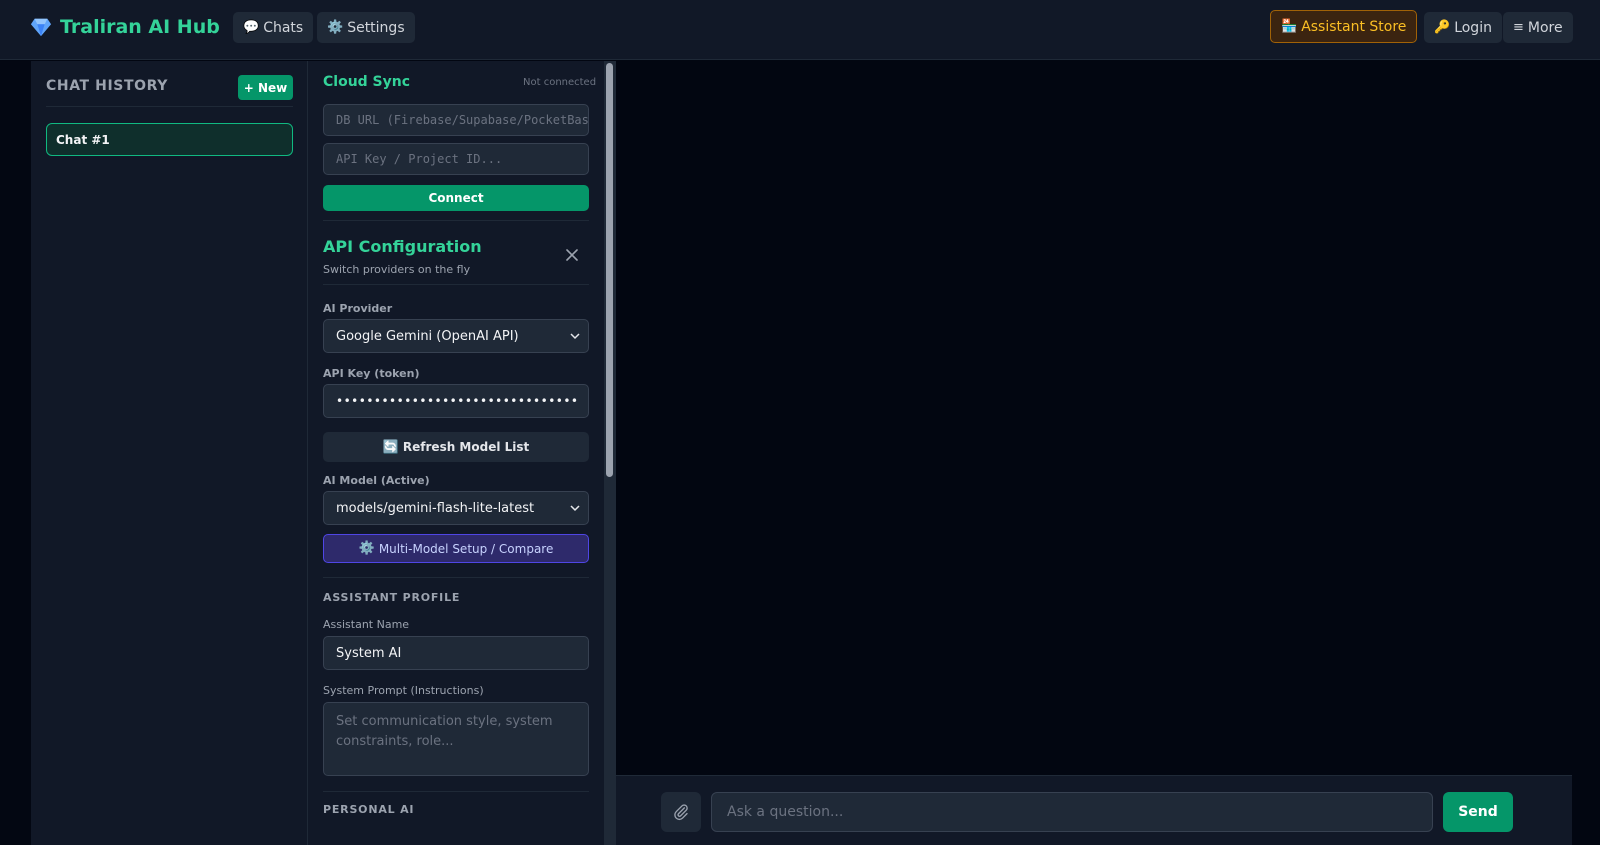 Image resolution: width=1600 pixels, height=845 pixels. I want to click on send-button: Send, so click(1478, 812).